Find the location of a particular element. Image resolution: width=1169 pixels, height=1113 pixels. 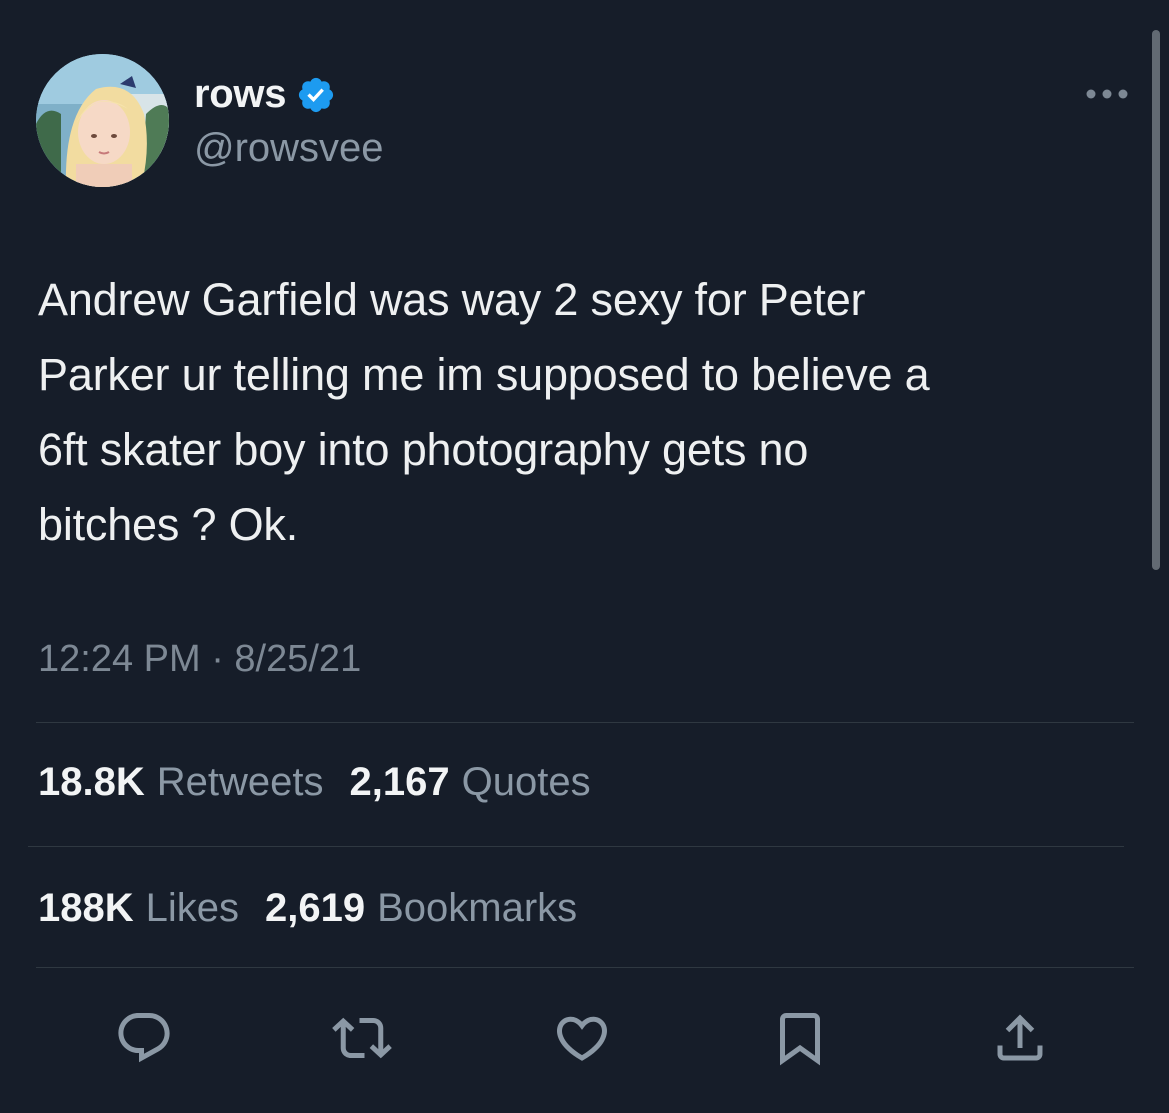

avatar is located at coordinates (102, 120).